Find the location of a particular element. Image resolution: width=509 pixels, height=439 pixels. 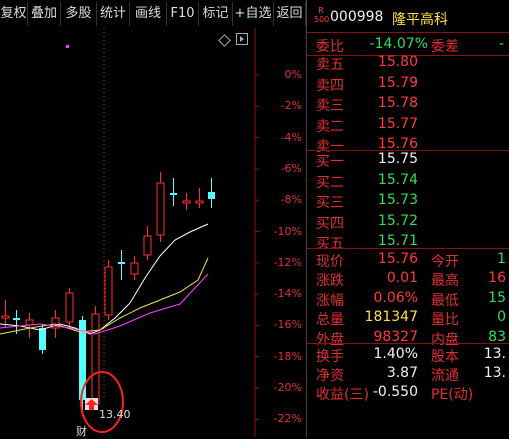

bid-row-value: 15.75 is located at coordinates (397, 159).